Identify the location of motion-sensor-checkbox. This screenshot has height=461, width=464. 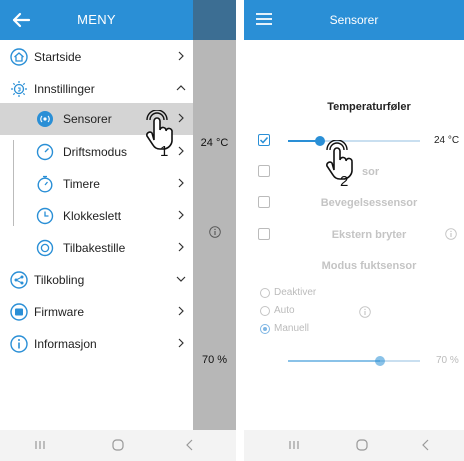
(264, 202).